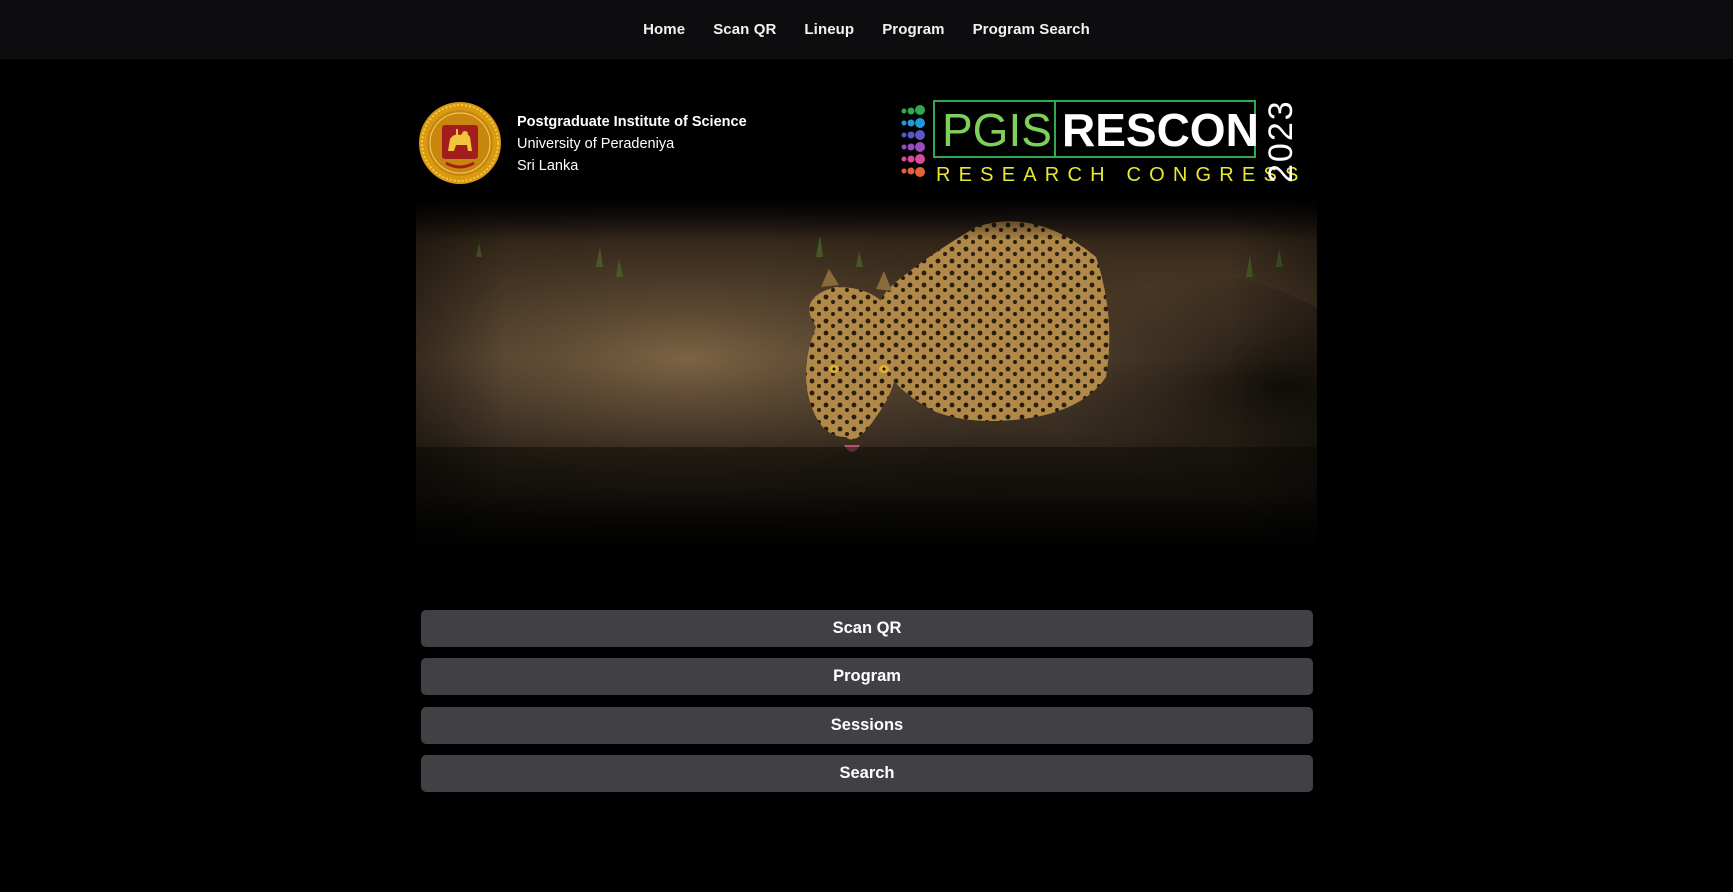 This screenshot has width=1733, height=892. Describe the element at coordinates (997, 130) in the screenshot. I see `logo-word-pgis: PGIS` at that location.